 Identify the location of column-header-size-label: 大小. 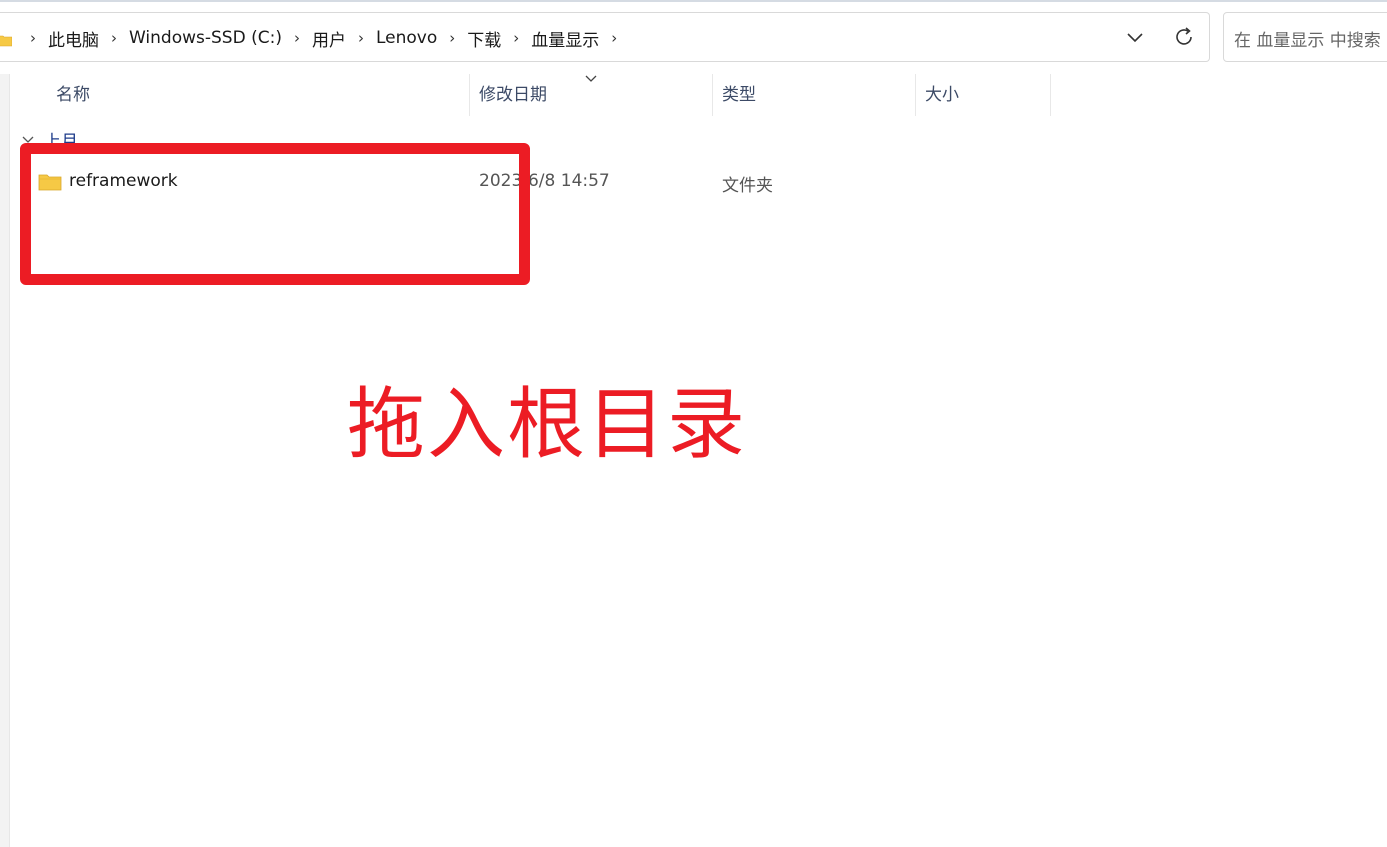
(942, 95).